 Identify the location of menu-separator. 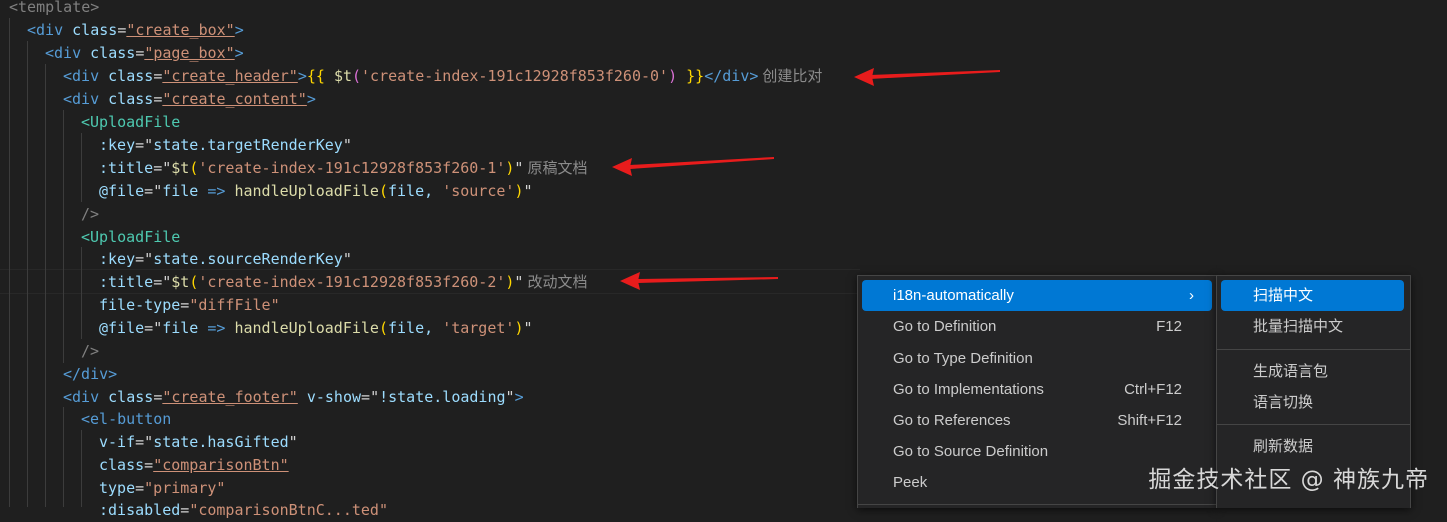
(1313, 349).